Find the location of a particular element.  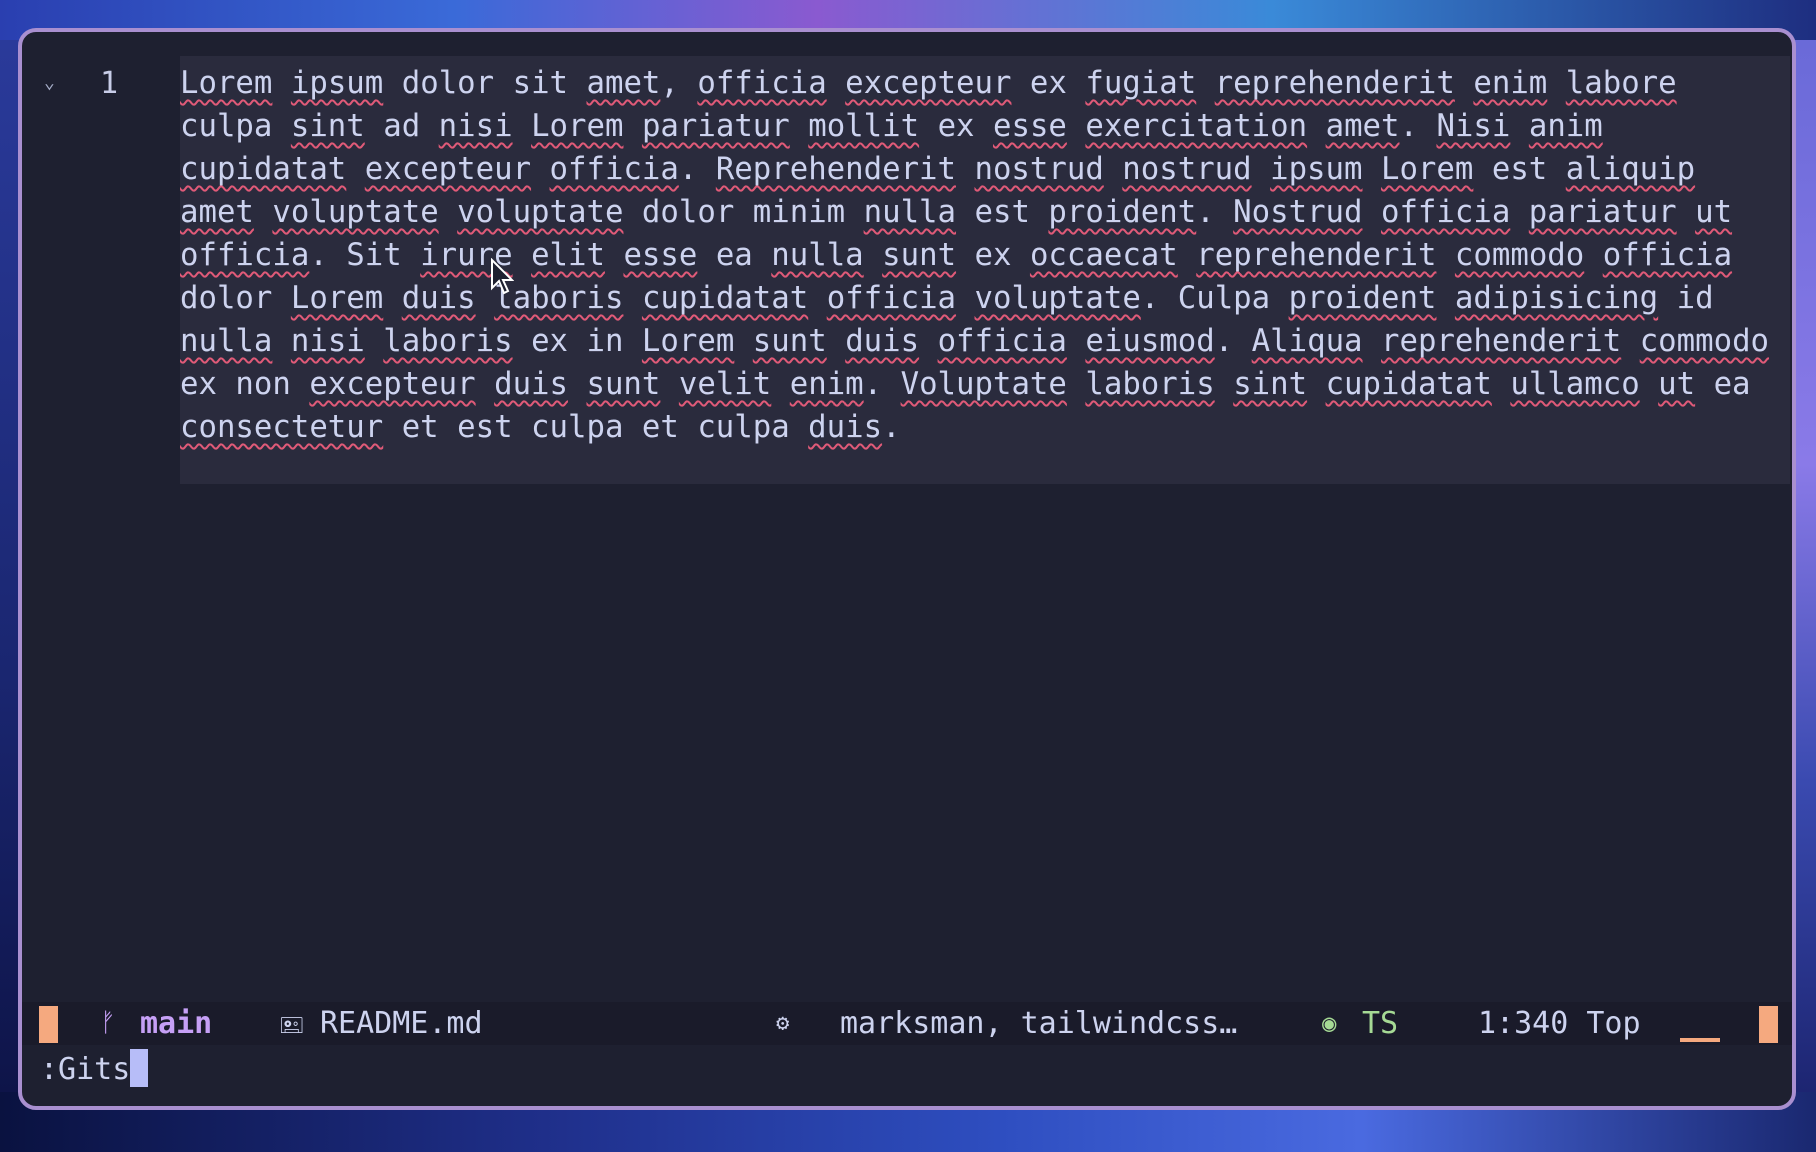

scroll-indicator is located at coordinates (1700, 1040).